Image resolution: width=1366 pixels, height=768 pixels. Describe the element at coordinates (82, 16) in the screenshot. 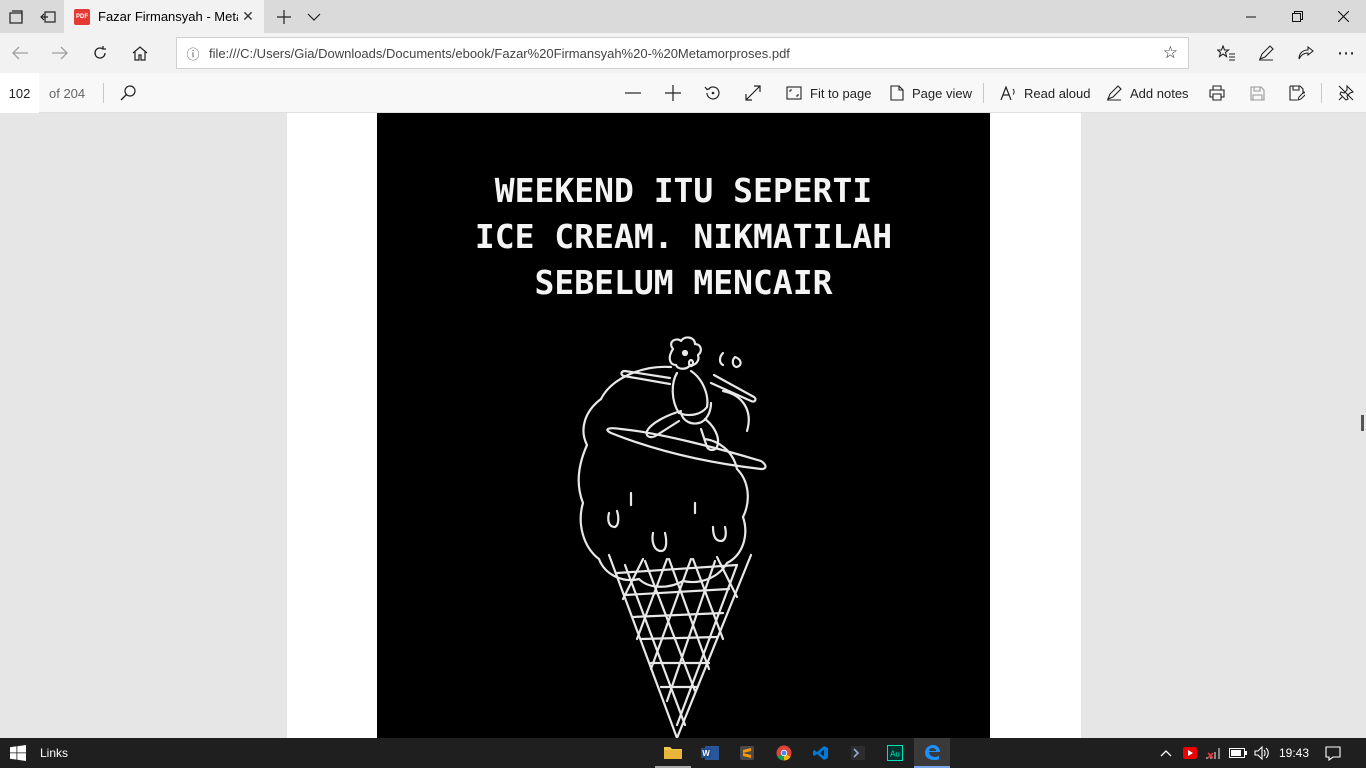

I see `pdf-file-icon: PDF` at that location.